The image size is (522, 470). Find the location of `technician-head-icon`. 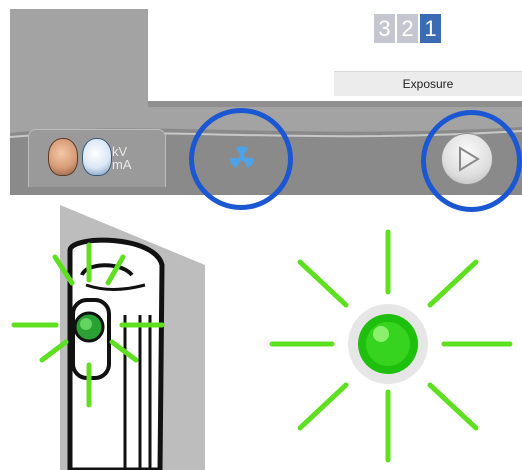

technician-head-icon is located at coordinates (97, 157).